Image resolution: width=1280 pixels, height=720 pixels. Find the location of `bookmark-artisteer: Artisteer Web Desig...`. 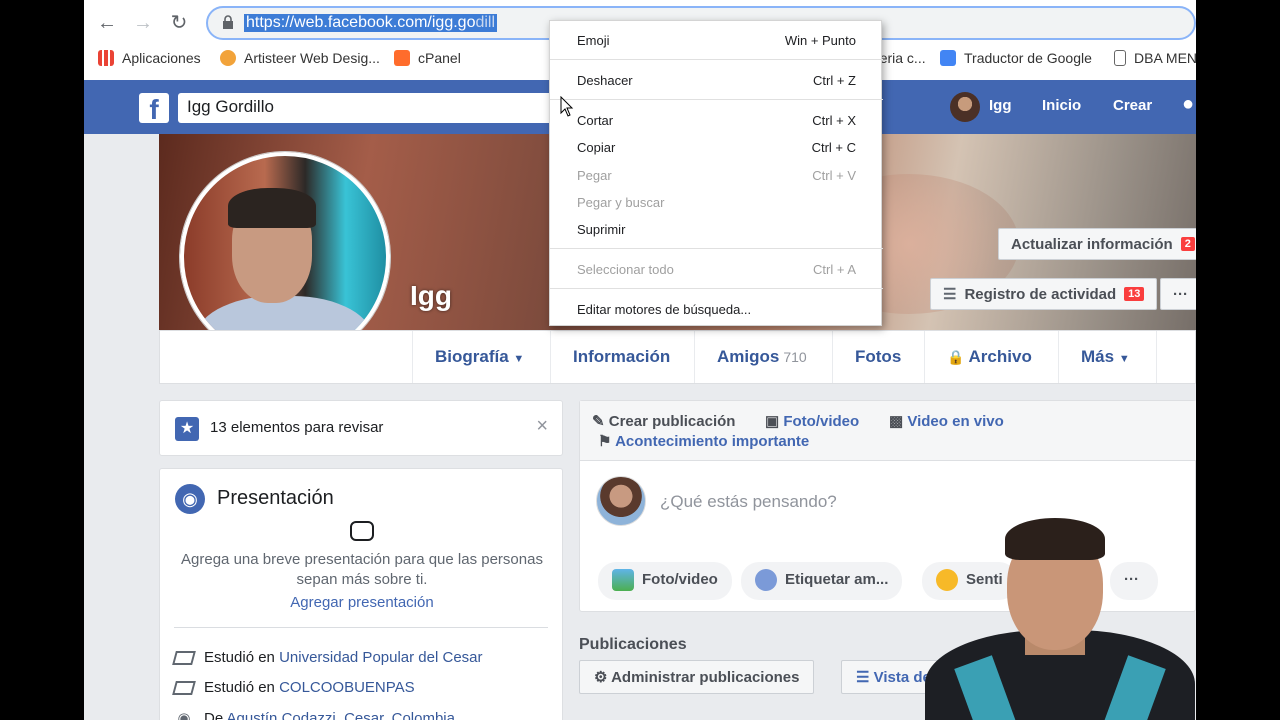

bookmark-artisteer: Artisteer Web Desig... is located at coordinates (300, 58).